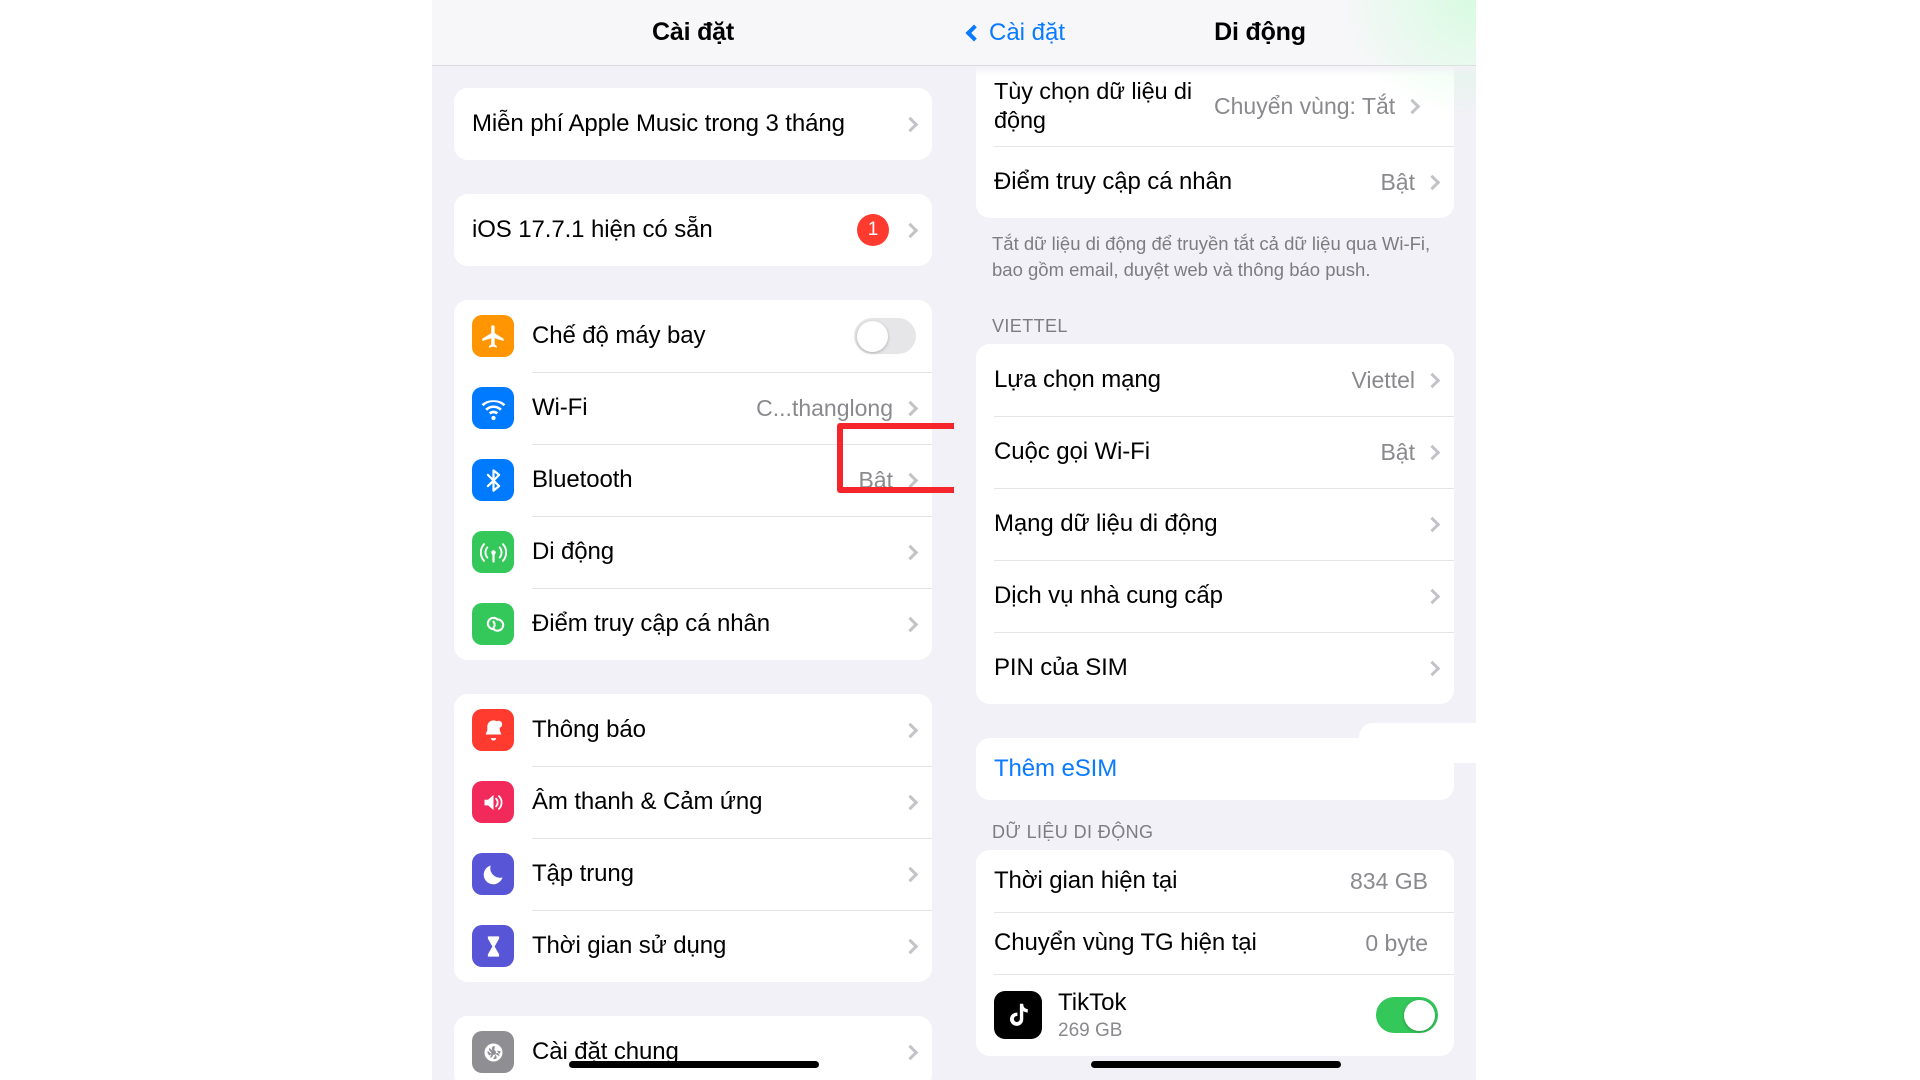 The image size is (1920, 1080). I want to click on app-data-size: 269 GB, so click(1090, 1030).